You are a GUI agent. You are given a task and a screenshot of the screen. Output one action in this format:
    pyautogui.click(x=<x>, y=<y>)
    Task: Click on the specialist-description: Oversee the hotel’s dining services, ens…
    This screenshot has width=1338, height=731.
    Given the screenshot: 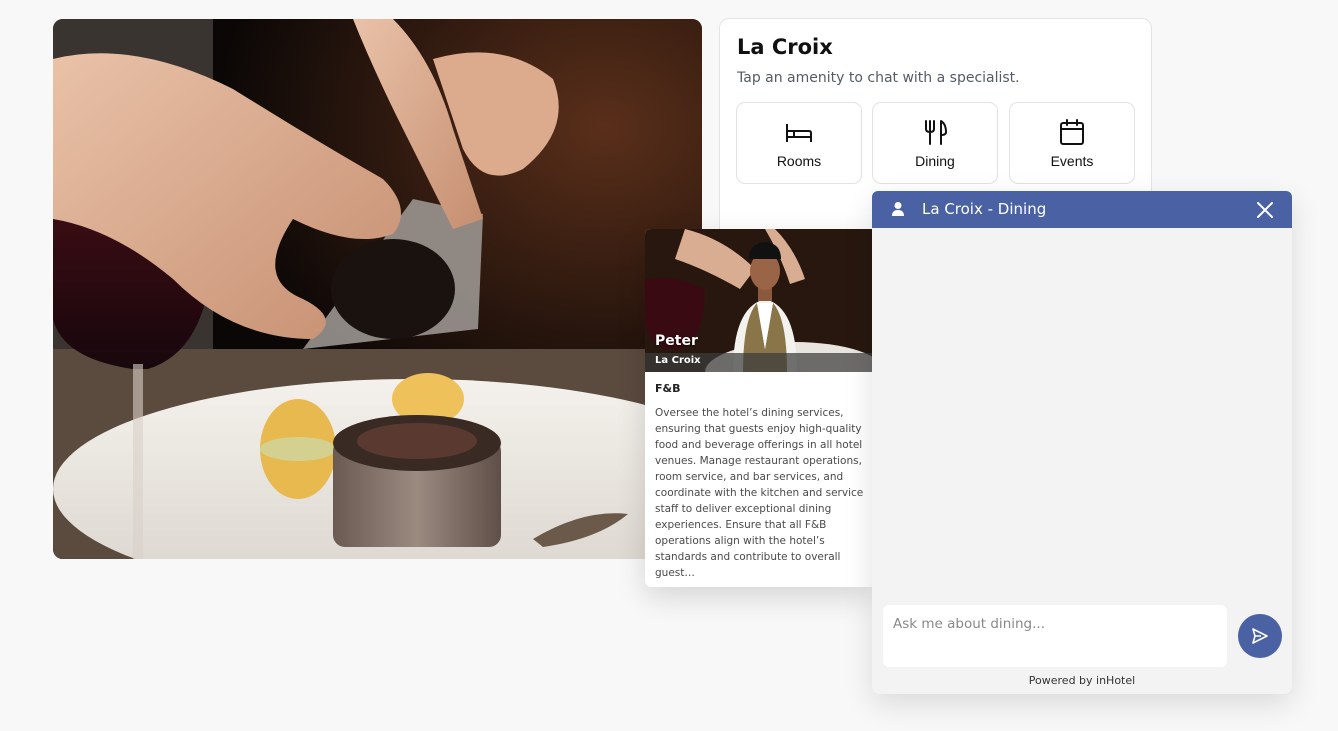 What is the action you would take?
    pyautogui.click(x=759, y=493)
    